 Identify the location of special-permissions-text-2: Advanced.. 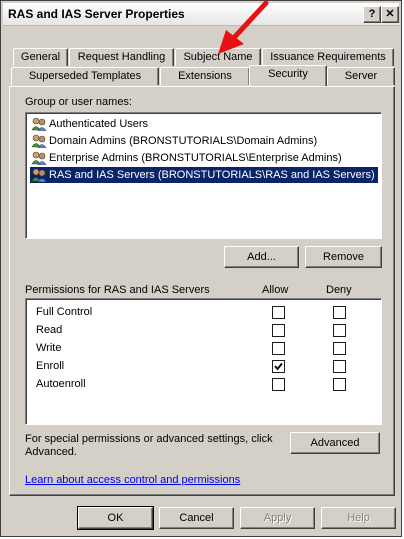
(51, 452).